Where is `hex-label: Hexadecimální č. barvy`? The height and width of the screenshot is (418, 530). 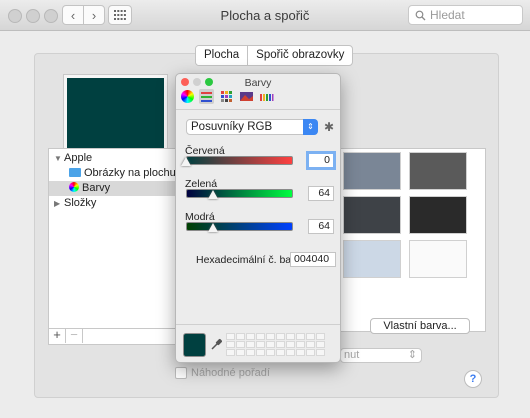 hex-label: Hexadecimální č. barvy is located at coordinates (251, 260).